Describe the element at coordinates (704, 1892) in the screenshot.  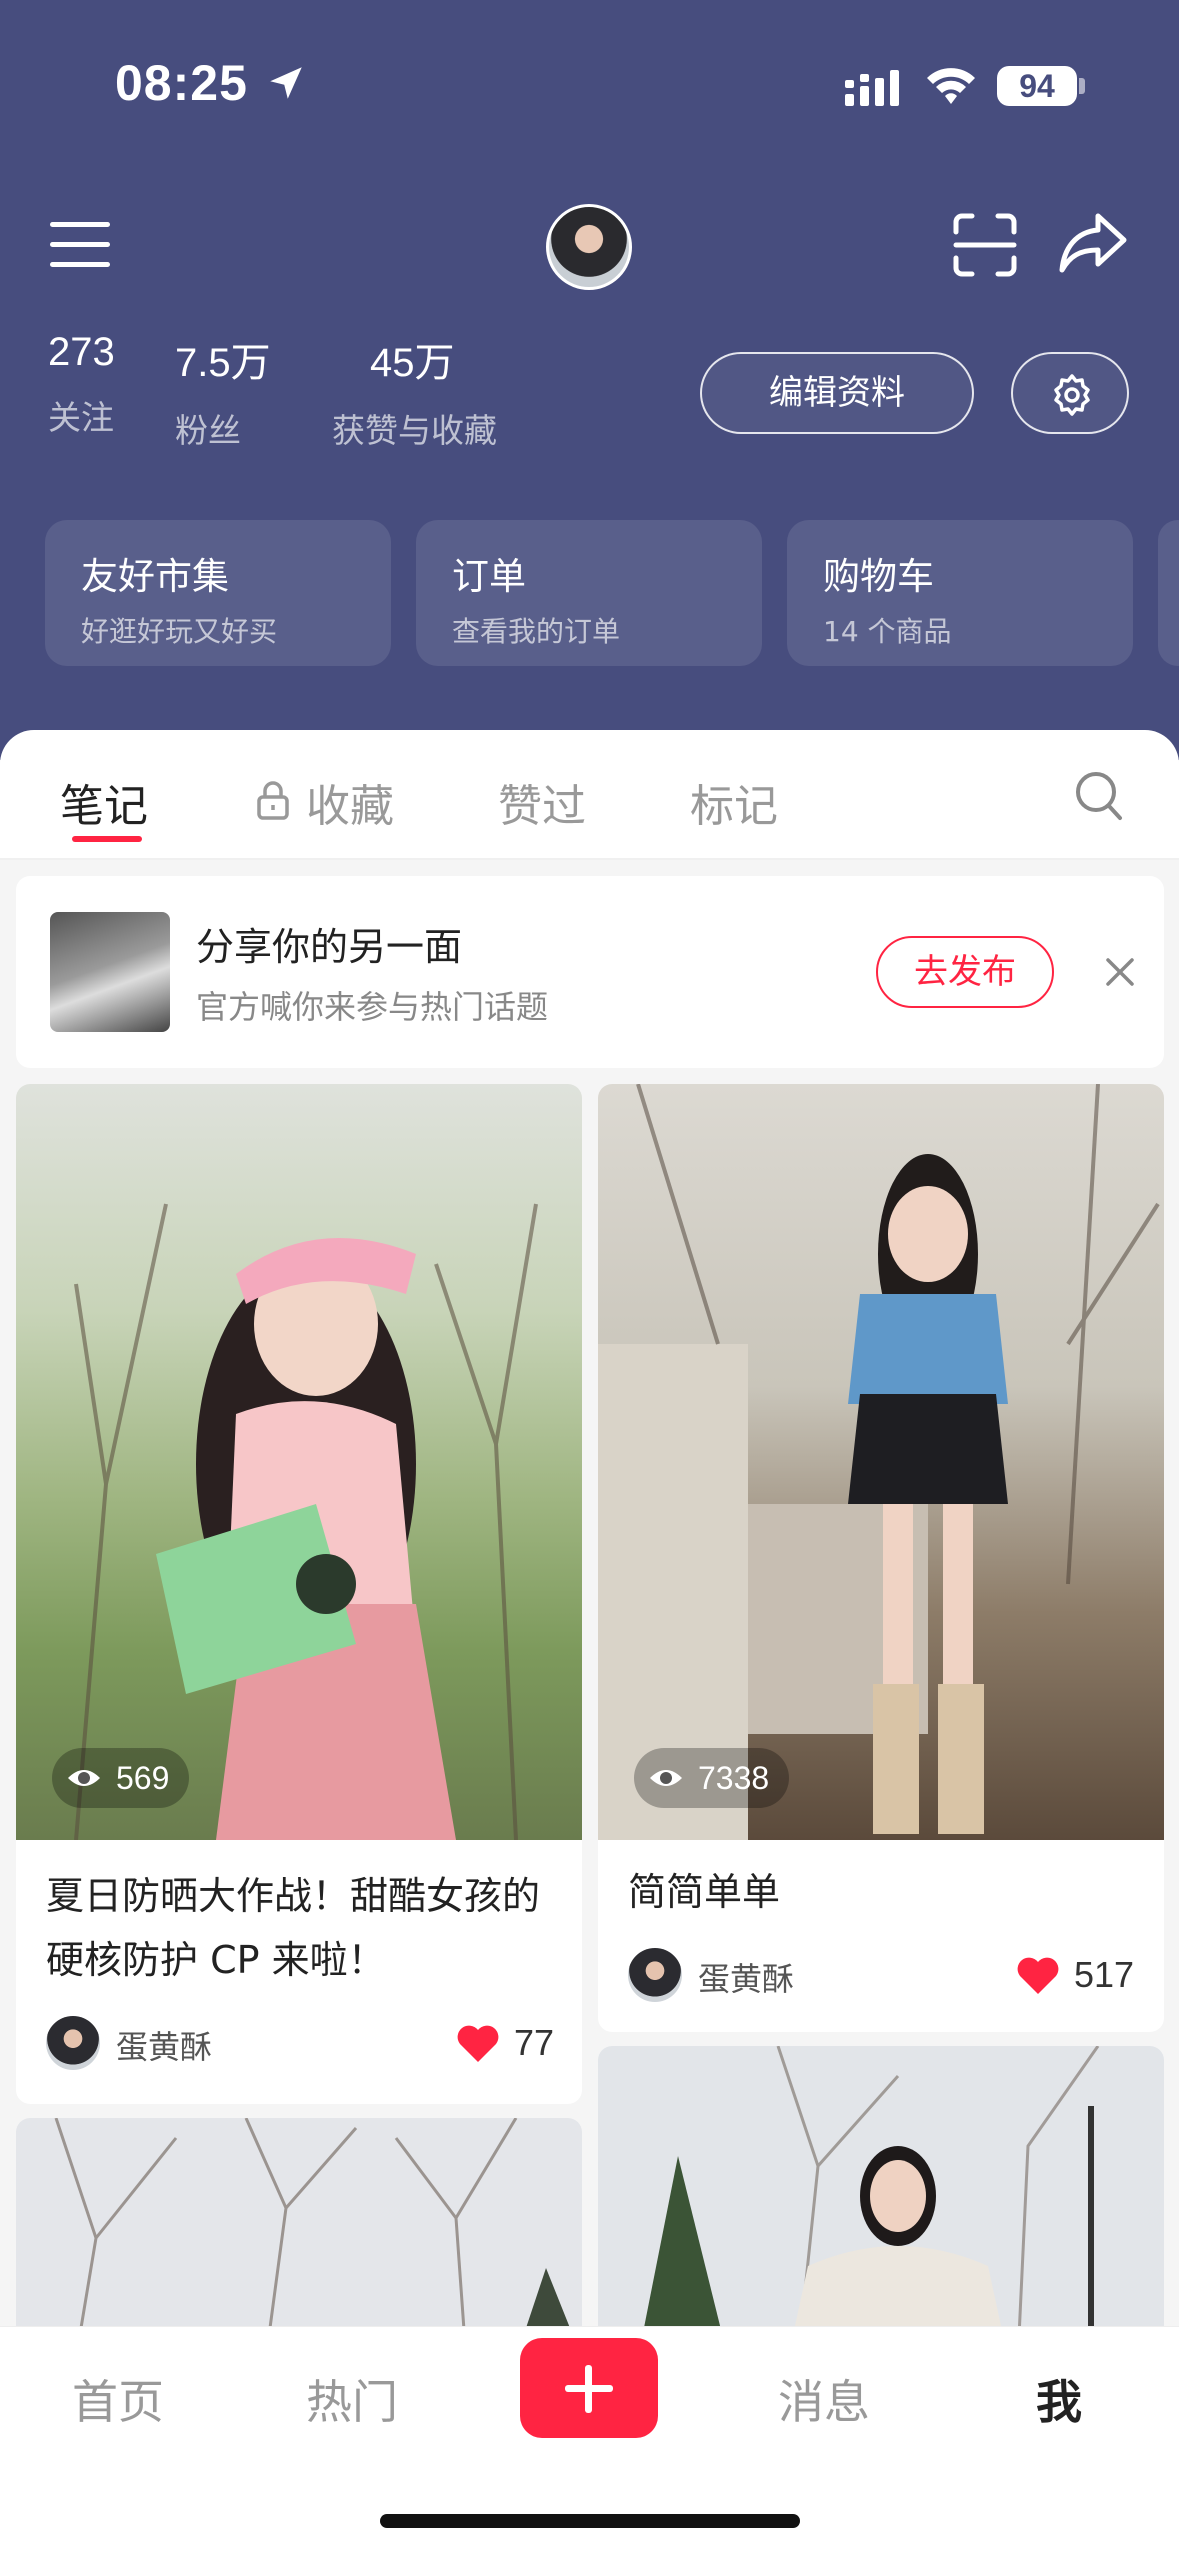
I see `note-title: 简简单单` at that location.